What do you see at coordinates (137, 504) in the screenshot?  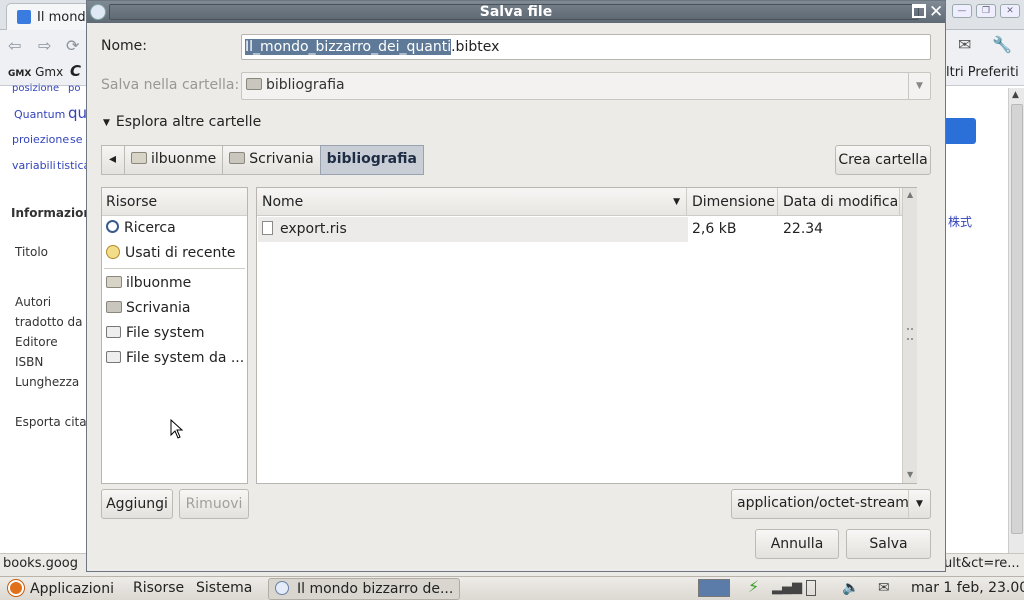 I see `add-place-button: Aggiungi` at bounding box center [137, 504].